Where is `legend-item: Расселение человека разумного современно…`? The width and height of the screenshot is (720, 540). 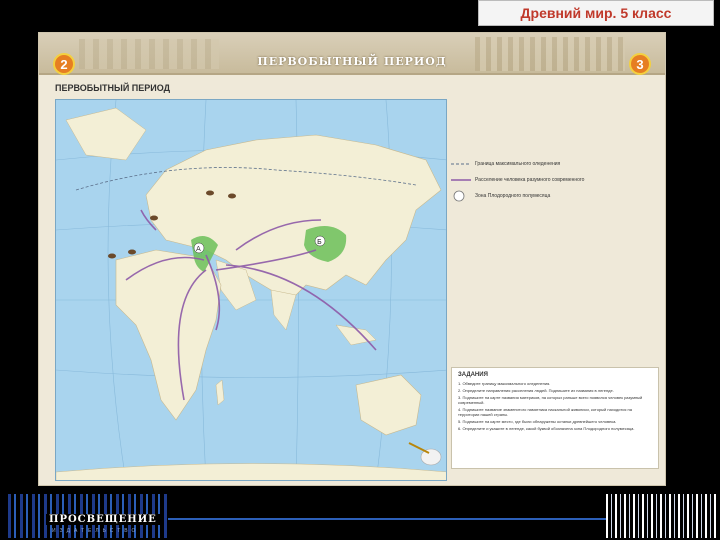 legend-item: Расселение человека разумного современно… is located at coordinates (555, 179).